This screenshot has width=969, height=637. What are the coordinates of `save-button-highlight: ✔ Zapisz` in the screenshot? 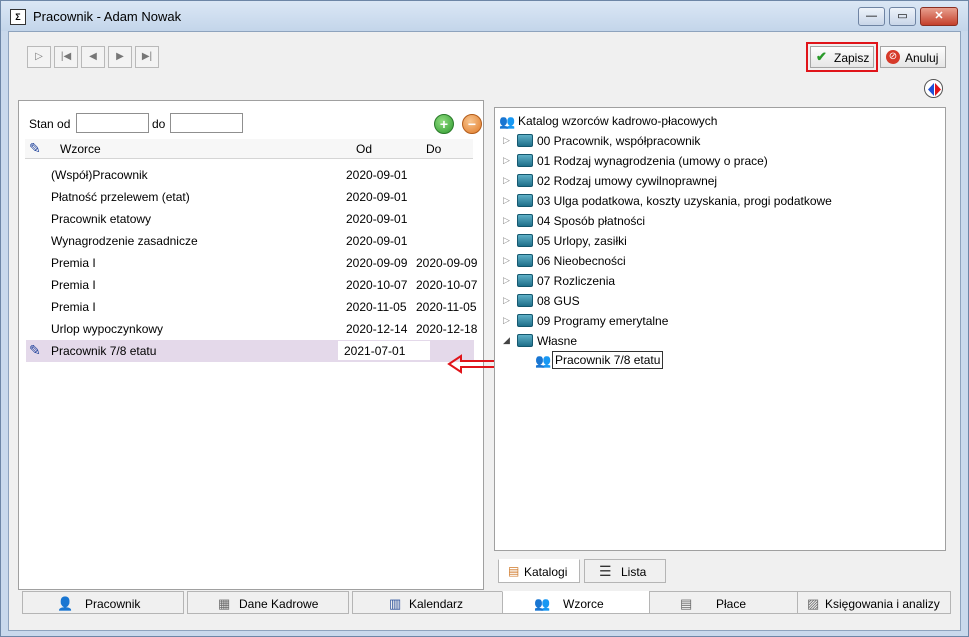 It's located at (842, 57).